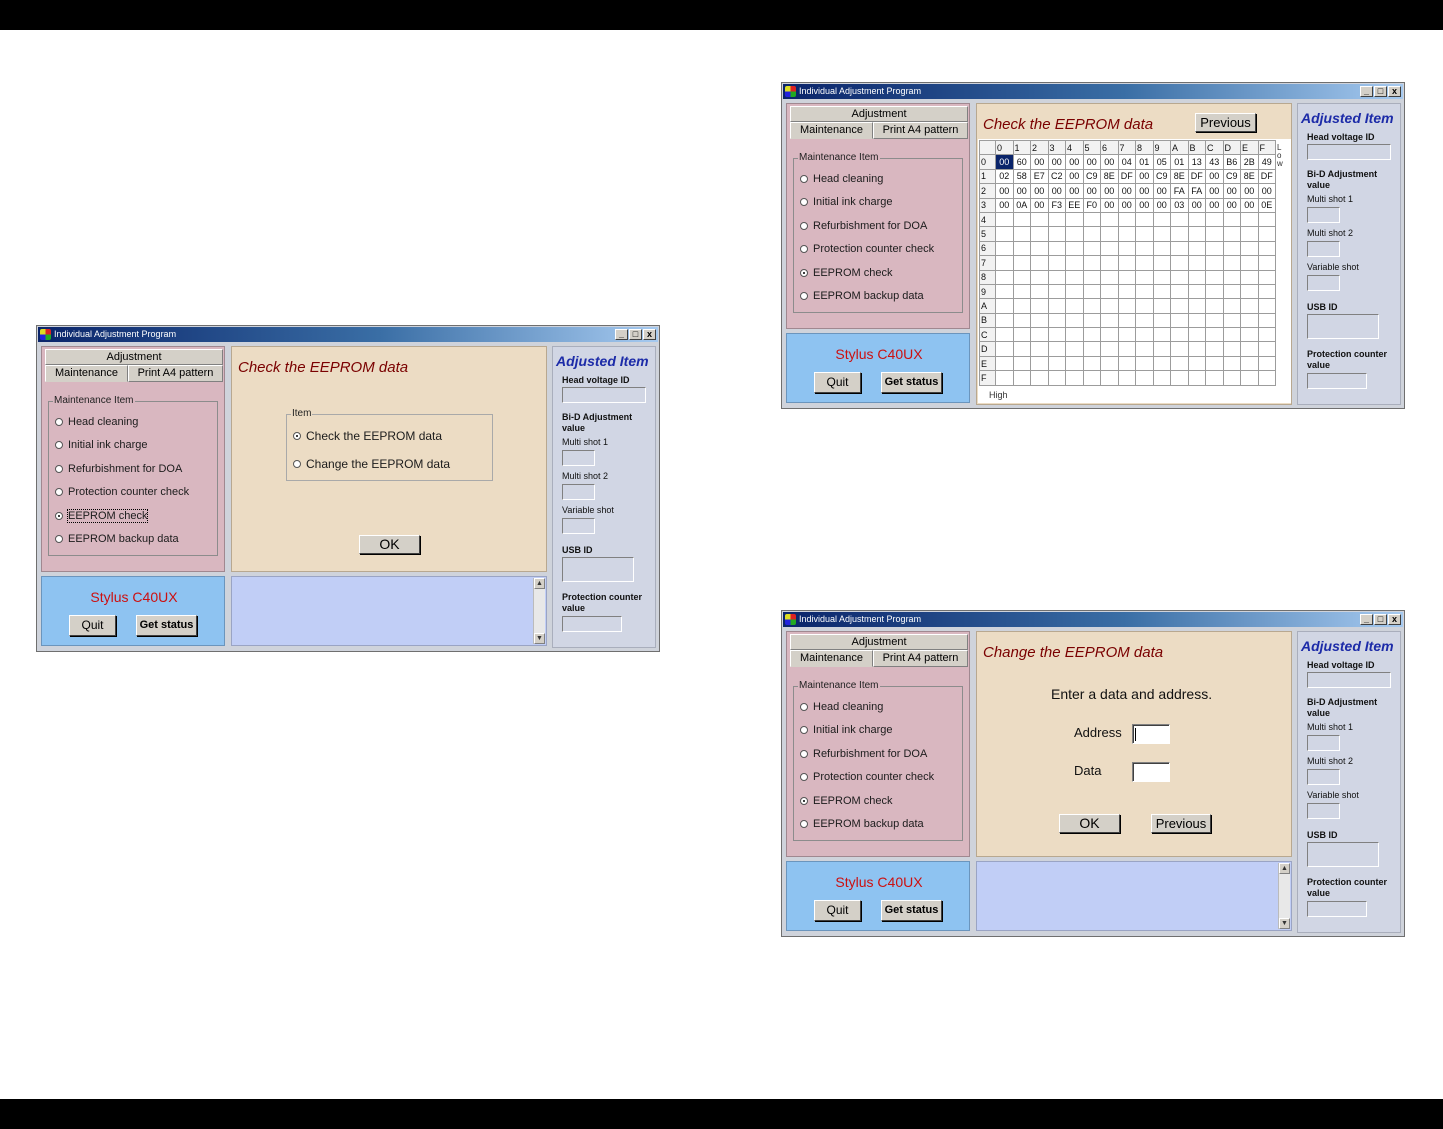  What do you see at coordinates (1284, 923) in the screenshot?
I see `scroll-down-icon: ▼` at bounding box center [1284, 923].